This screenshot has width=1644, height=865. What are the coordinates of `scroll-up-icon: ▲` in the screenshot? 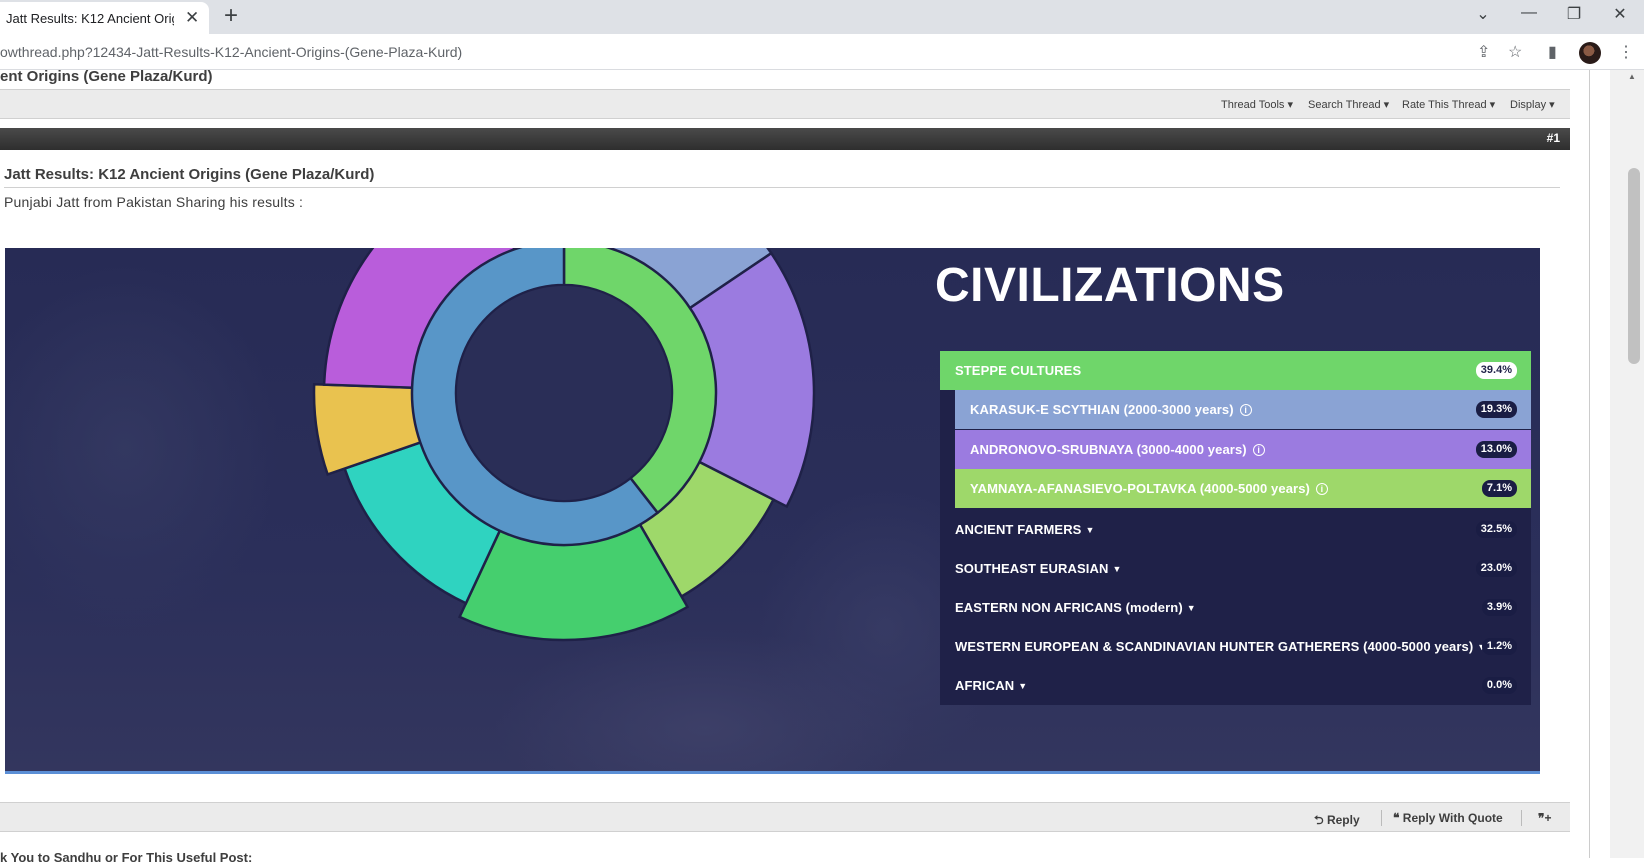 It's located at (1632, 76).